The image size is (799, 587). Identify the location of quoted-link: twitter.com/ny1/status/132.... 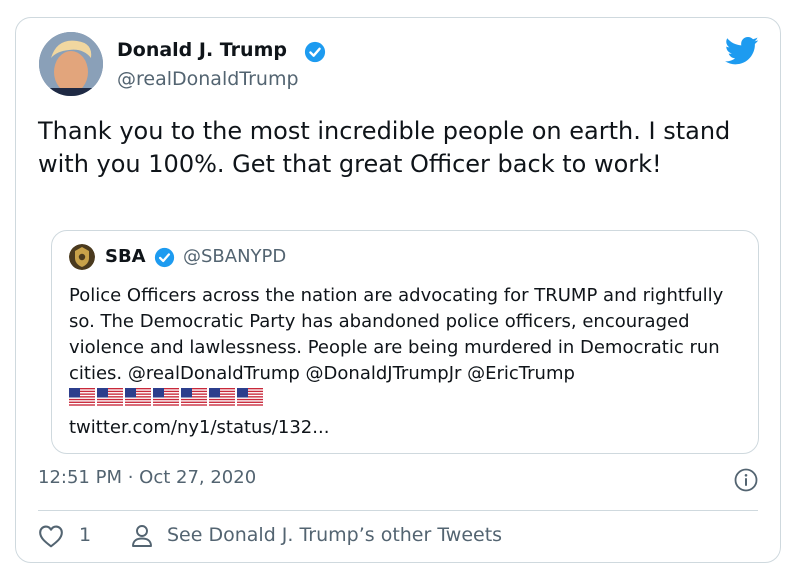
(199, 427).